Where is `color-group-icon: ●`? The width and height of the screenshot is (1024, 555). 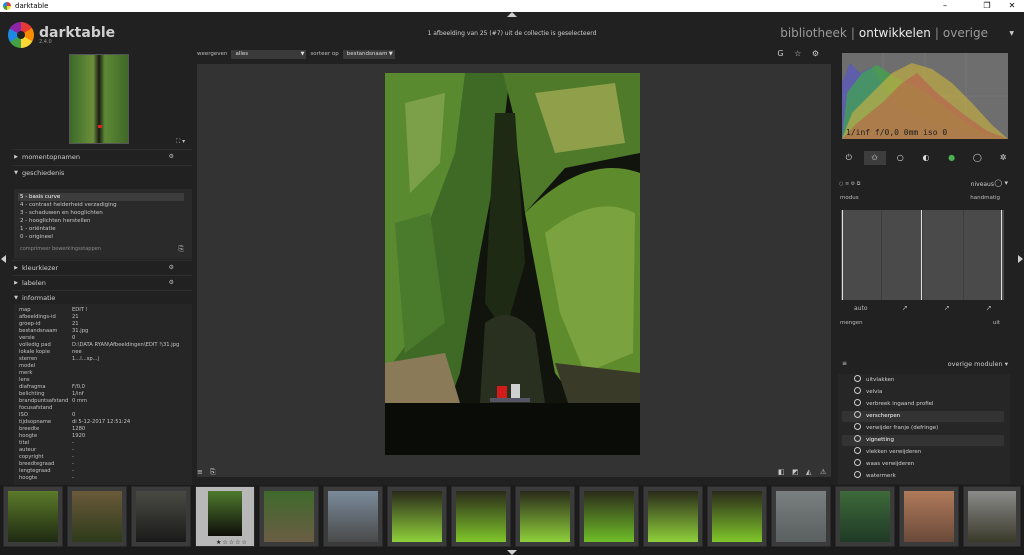
color-group-icon: ● is located at coordinates (952, 158).